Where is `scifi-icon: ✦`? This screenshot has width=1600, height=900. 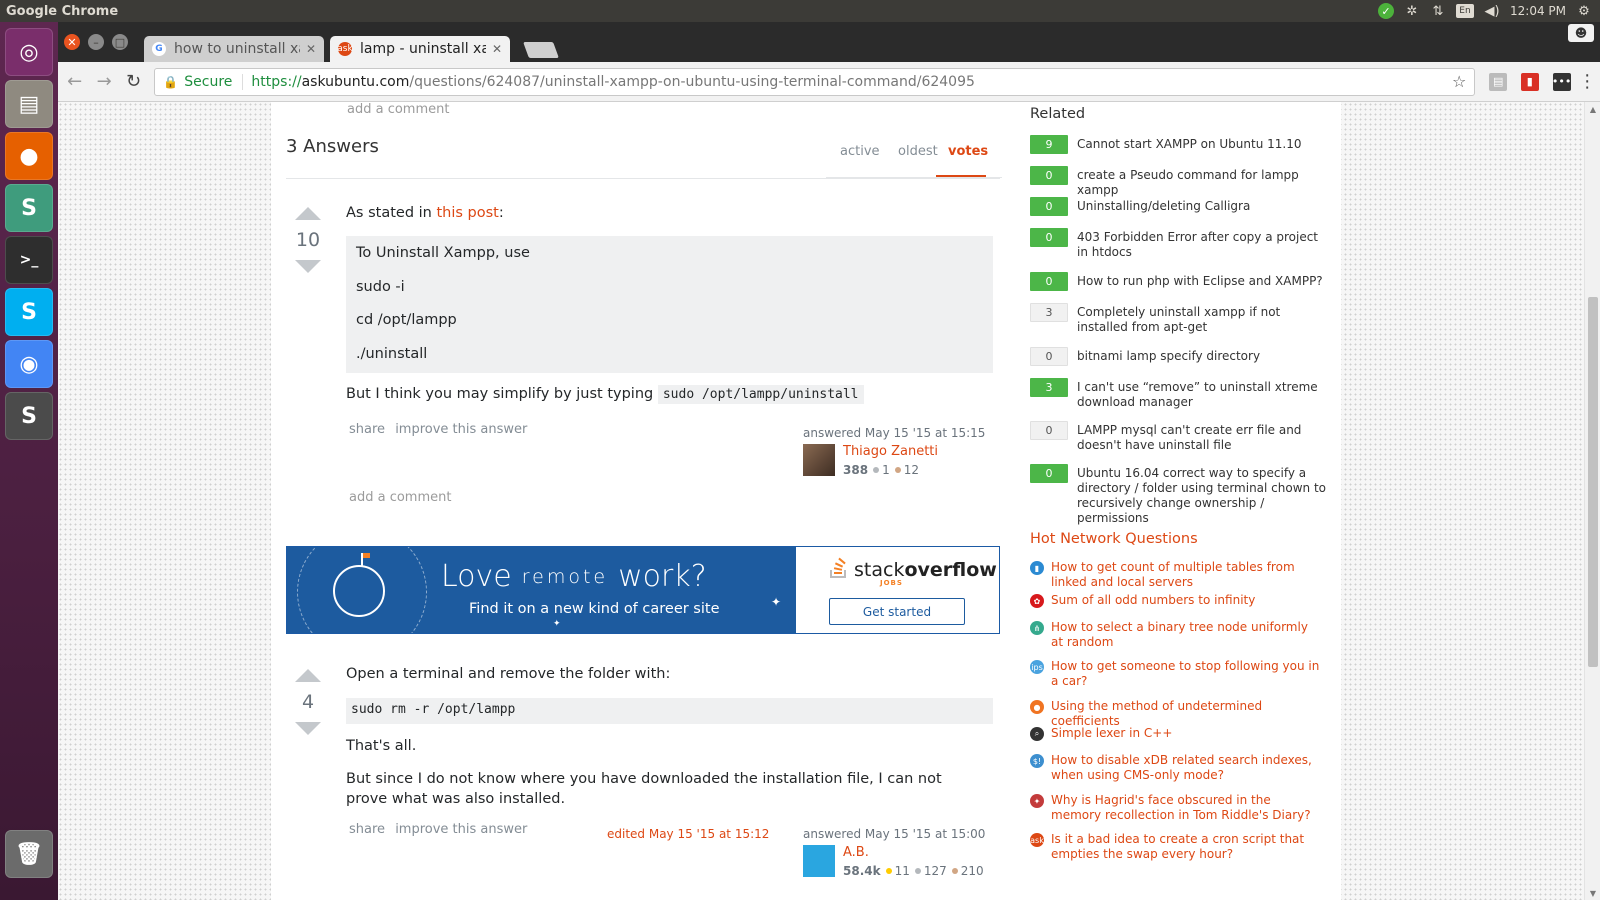
scifi-icon: ✦ is located at coordinates (1037, 801).